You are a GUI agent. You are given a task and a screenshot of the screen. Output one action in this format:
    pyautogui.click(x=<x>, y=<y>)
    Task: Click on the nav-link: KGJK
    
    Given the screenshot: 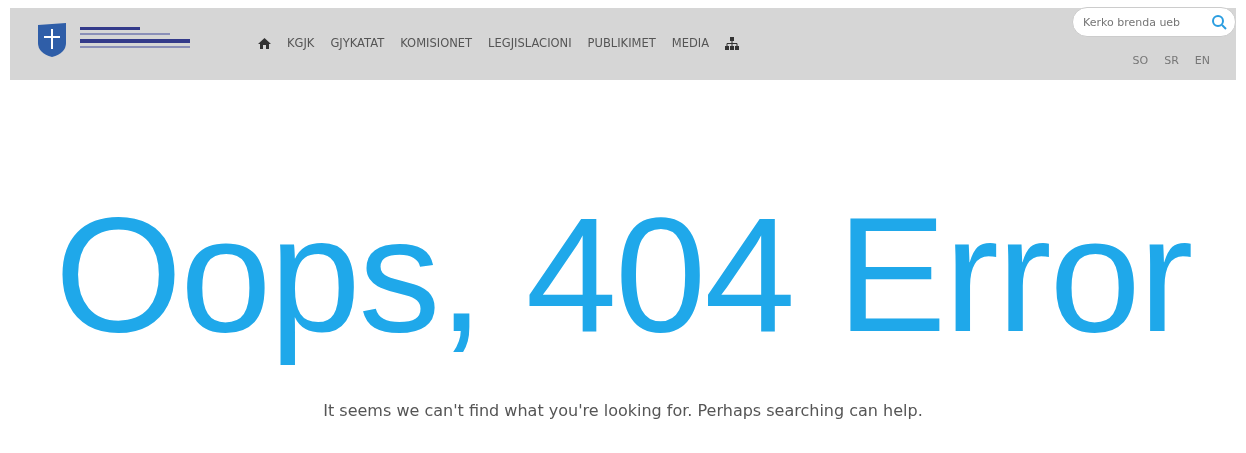 What is the action you would take?
    pyautogui.click(x=301, y=44)
    